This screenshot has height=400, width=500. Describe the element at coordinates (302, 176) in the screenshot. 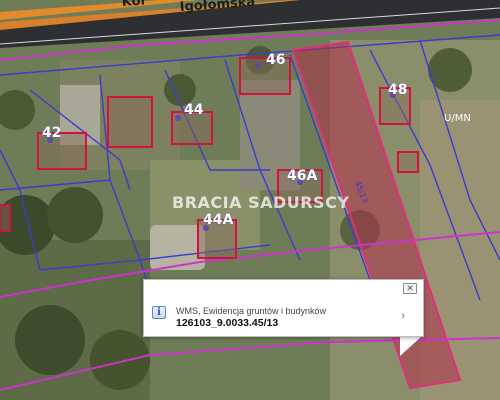

I see `address-number: 46A` at that location.